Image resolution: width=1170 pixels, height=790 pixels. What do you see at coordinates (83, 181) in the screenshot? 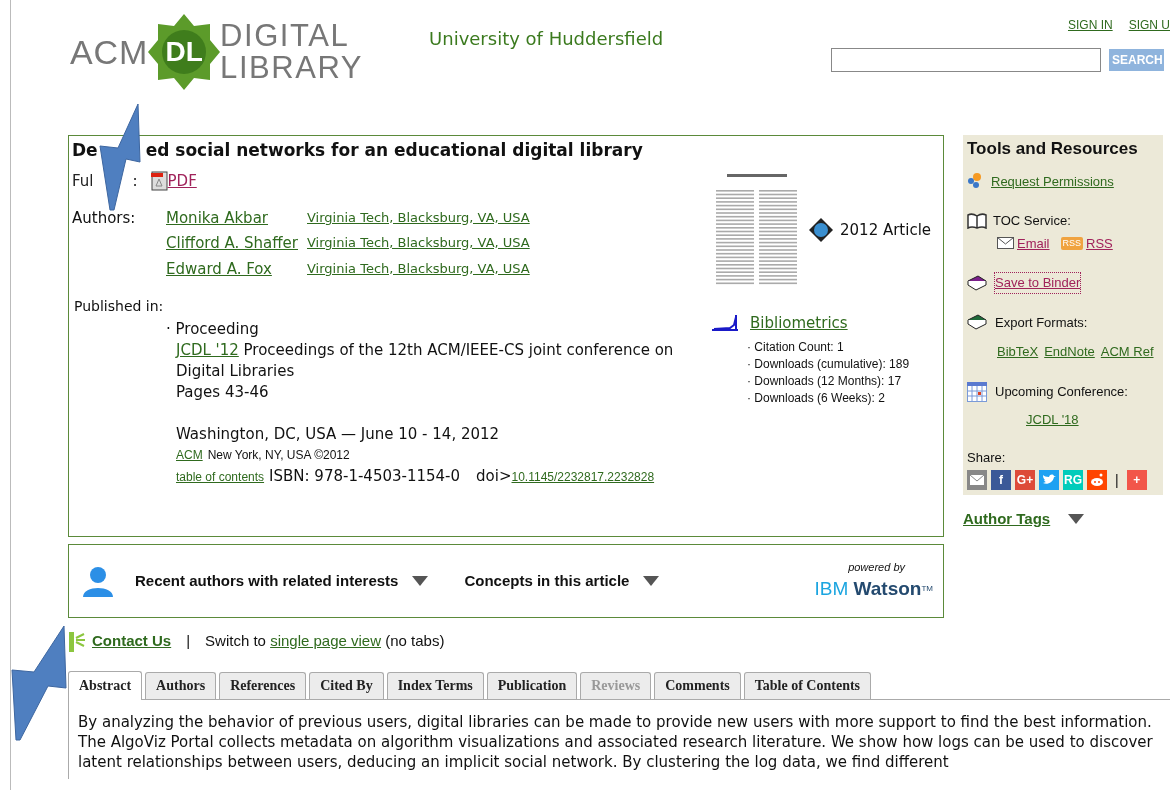
I see `field-label: Ful` at bounding box center [83, 181].